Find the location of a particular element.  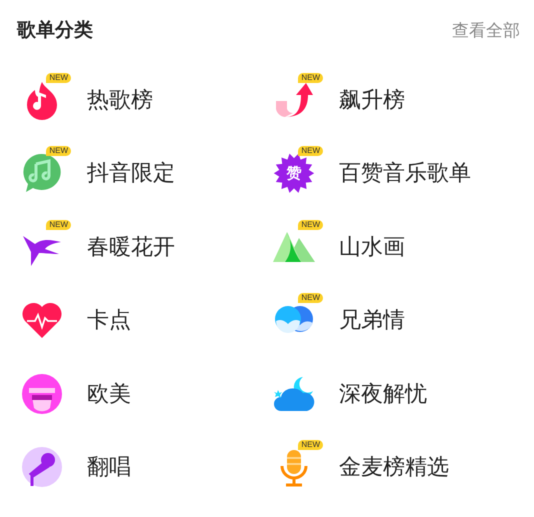

category-label: 百赞音乐歌单 is located at coordinates (405, 173).